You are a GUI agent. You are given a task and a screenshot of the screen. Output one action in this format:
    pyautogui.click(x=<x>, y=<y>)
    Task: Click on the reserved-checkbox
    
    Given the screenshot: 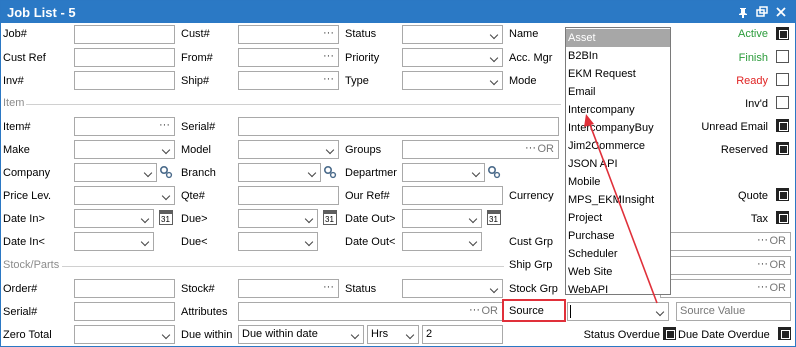 What is the action you would take?
    pyautogui.click(x=782, y=148)
    